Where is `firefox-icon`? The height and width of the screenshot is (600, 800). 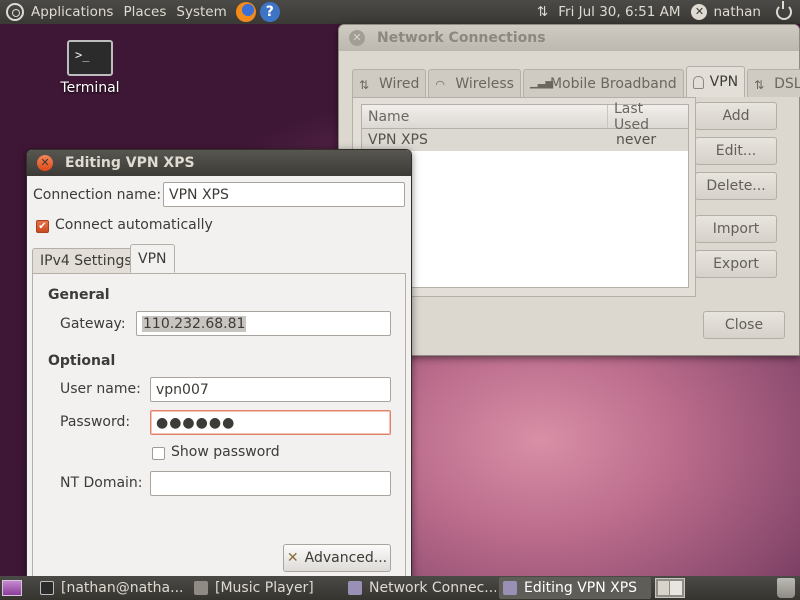 firefox-icon is located at coordinates (245, 12).